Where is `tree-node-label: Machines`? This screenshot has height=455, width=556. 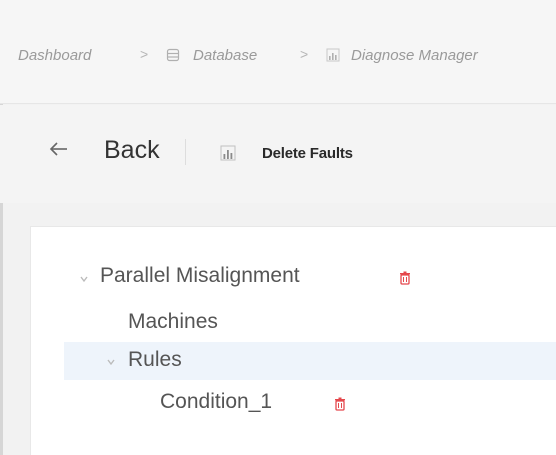
tree-node-label: Machines is located at coordinates (173, 321).